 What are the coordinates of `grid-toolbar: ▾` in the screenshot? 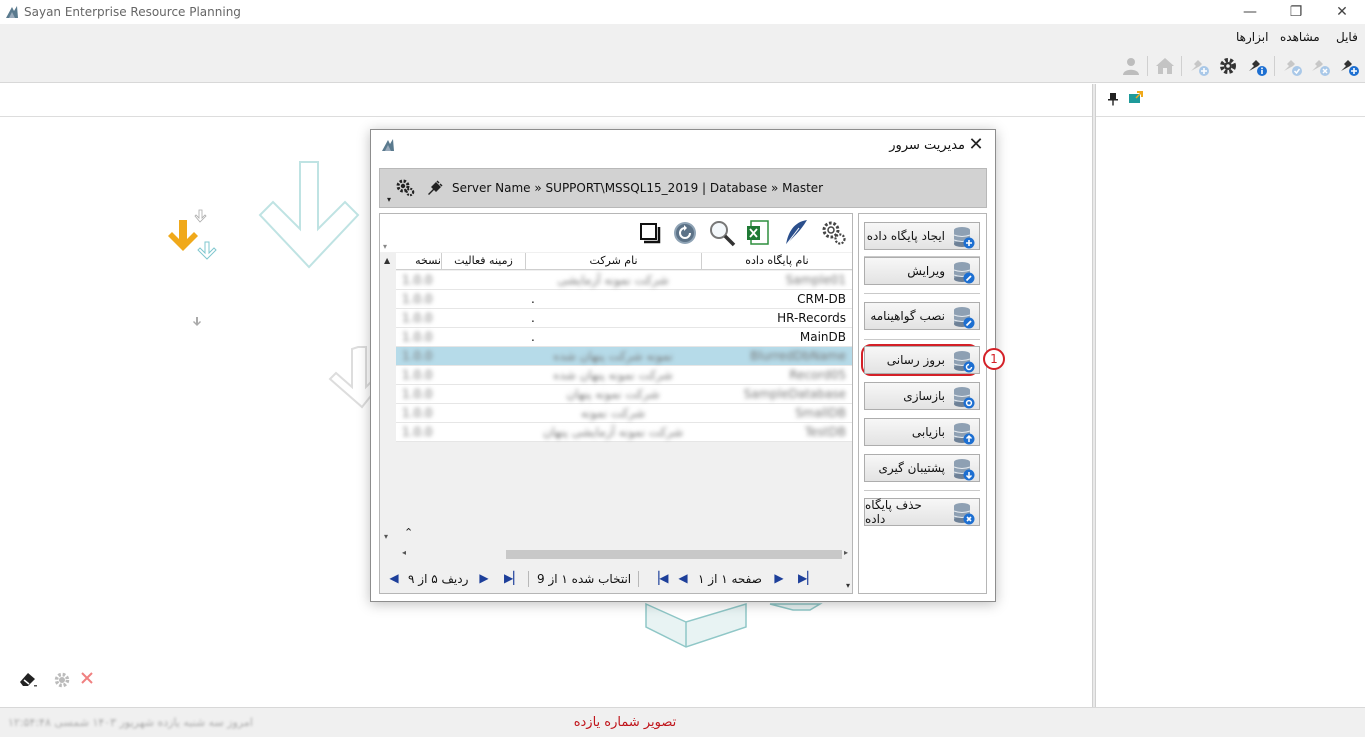 It's located at (616, 233).